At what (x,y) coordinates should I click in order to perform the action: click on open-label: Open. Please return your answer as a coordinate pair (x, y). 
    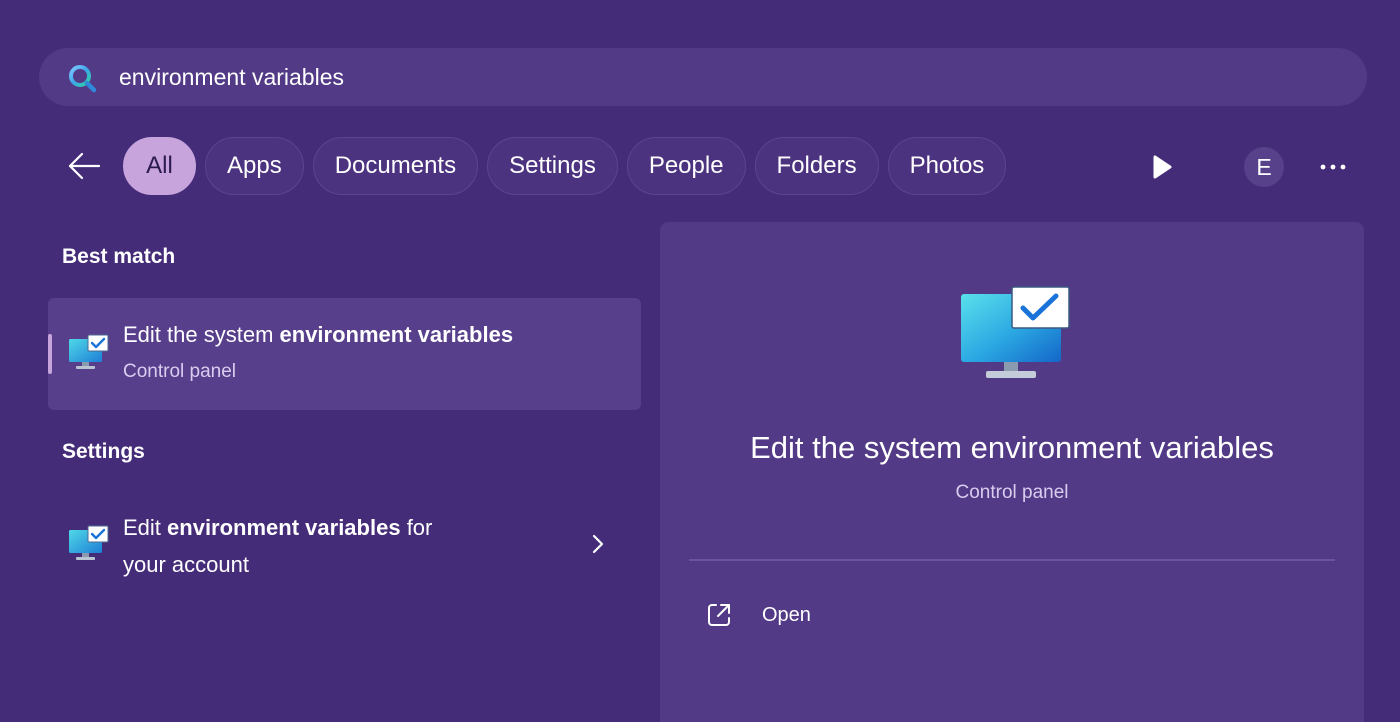
    Looking at the image, I should click on (786, 614).